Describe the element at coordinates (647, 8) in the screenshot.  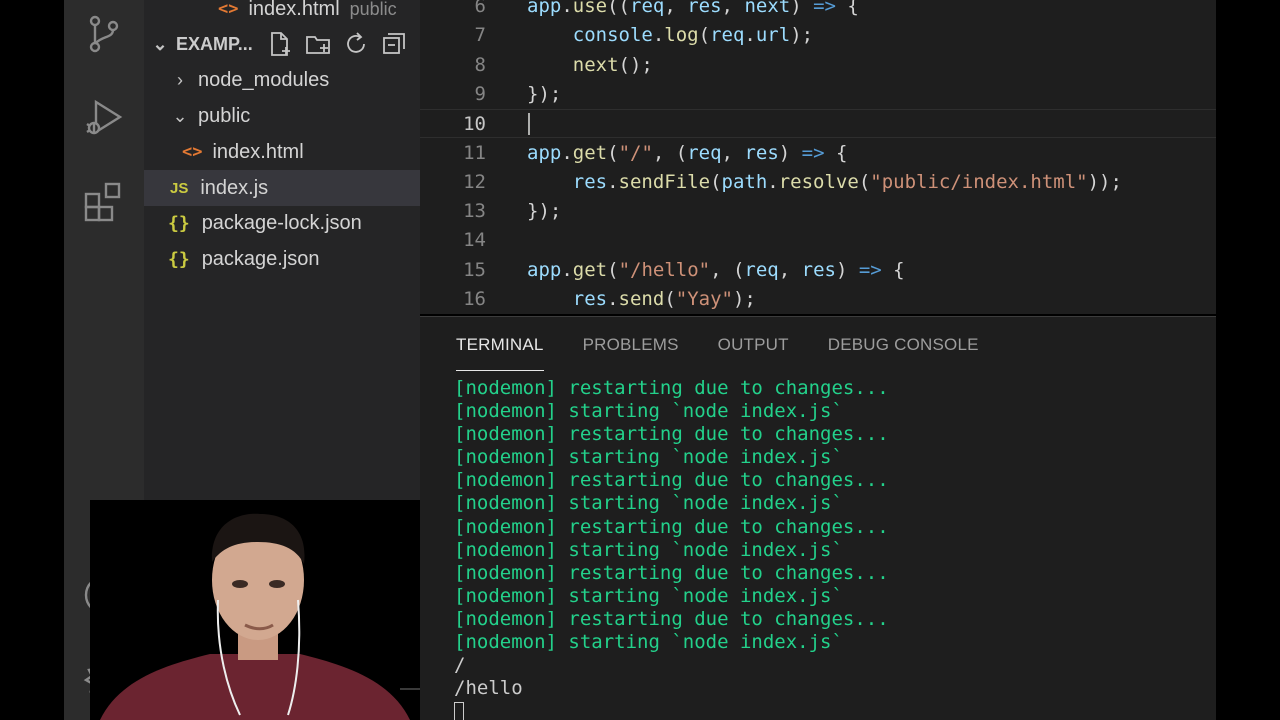
I see `code-token: req` at that location.